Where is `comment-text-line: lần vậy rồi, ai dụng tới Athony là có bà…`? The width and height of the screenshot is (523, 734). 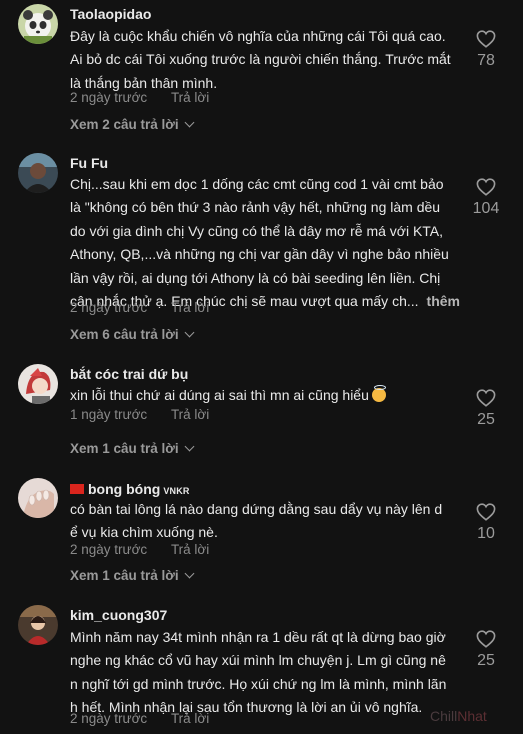 comment-text-line: lần vậy rồi, ai dụng tới Athony là có bà… is located at coordinates (255, 277).